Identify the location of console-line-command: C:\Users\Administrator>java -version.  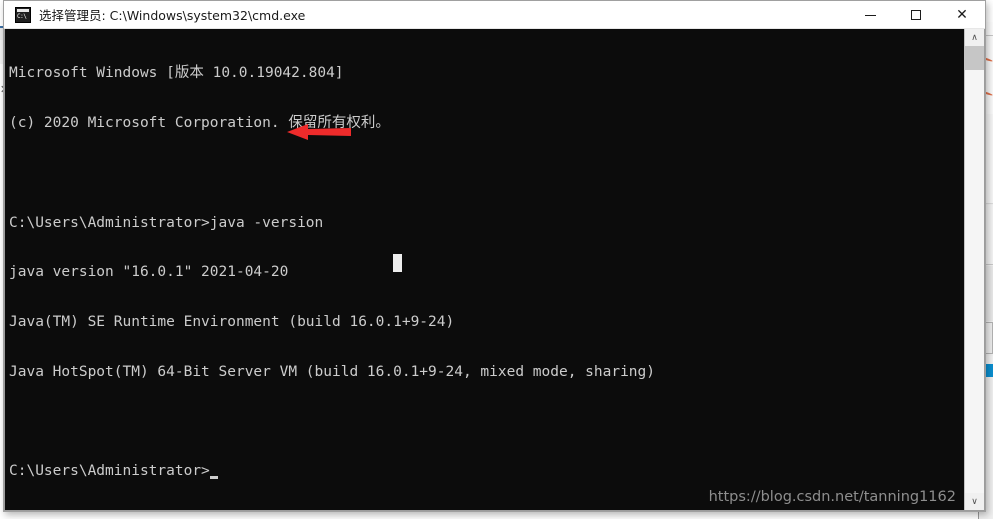
(166, 222).